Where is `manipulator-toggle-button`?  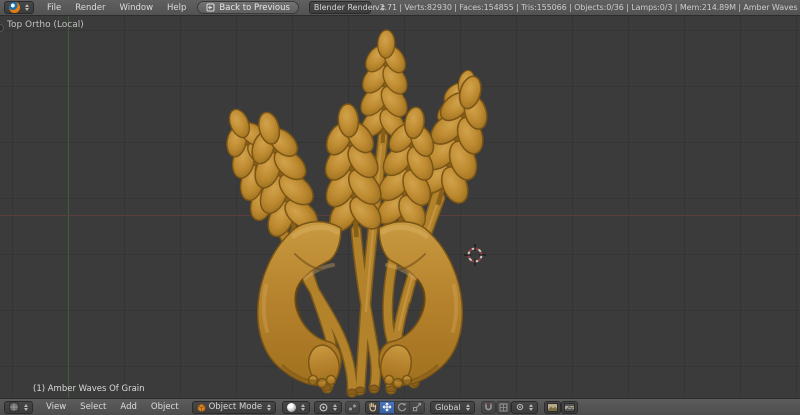 manipulator-toggle-button is located at coordinates (372, 407).